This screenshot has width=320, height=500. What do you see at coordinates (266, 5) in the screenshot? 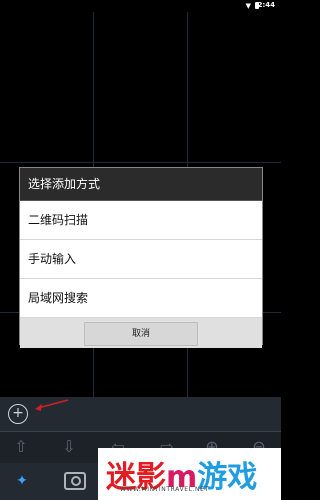
I see `status-time: 2:44` at bounding box center [266, 5].